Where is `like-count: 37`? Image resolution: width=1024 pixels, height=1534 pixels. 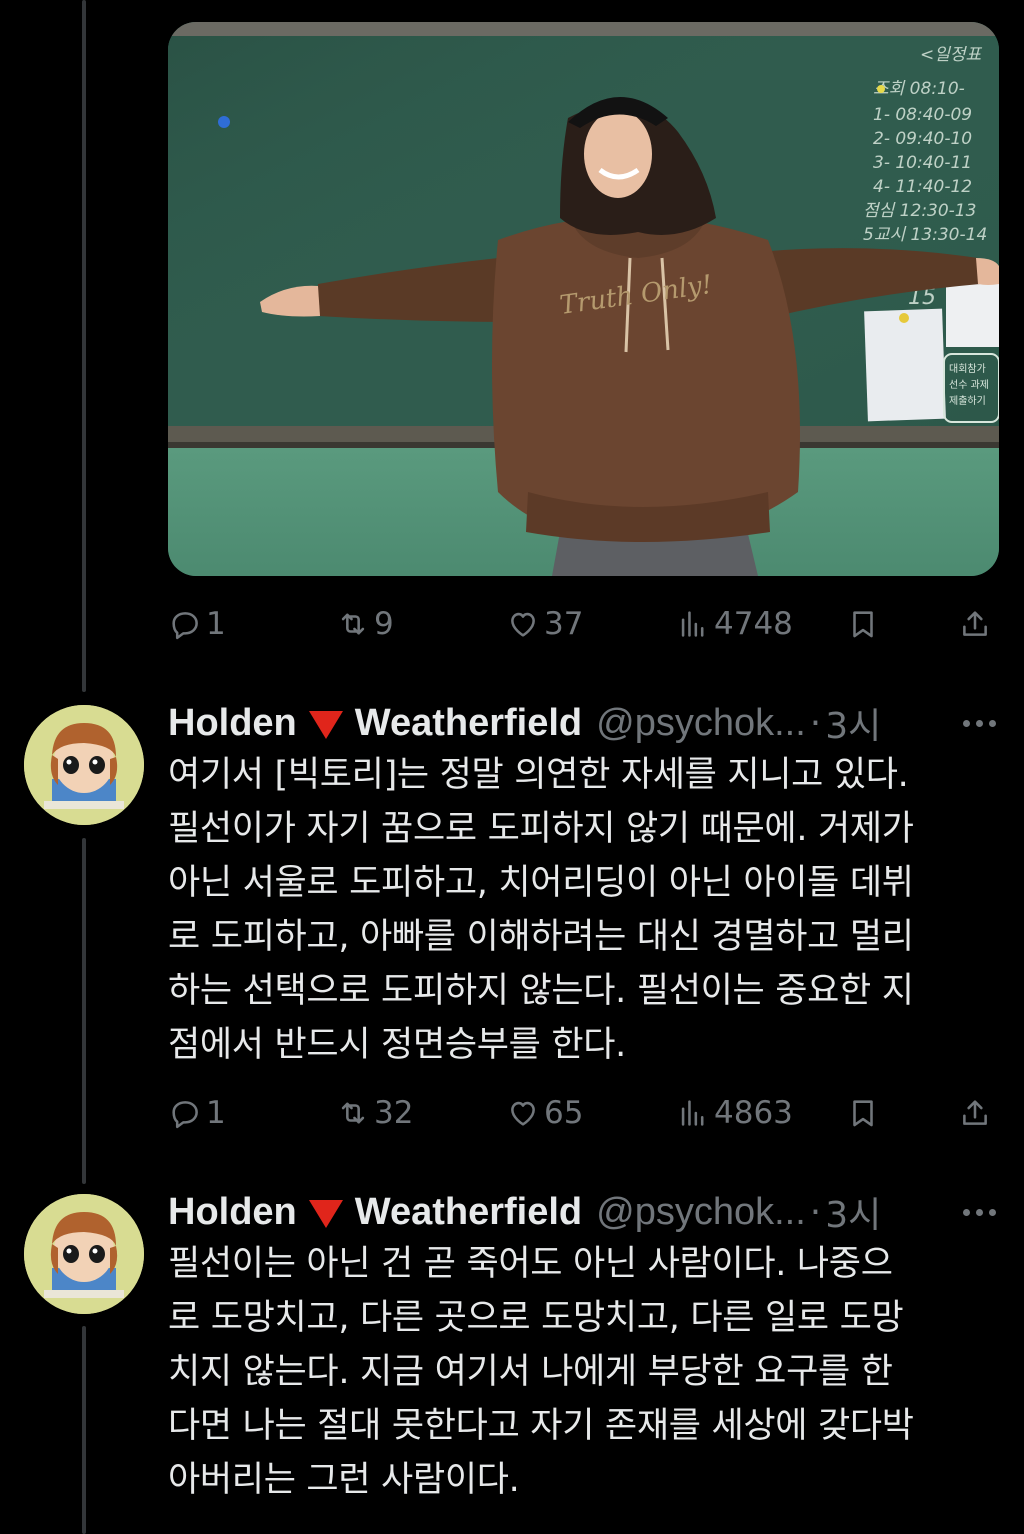 like-count: 37 is located at coordinates (564, 624).